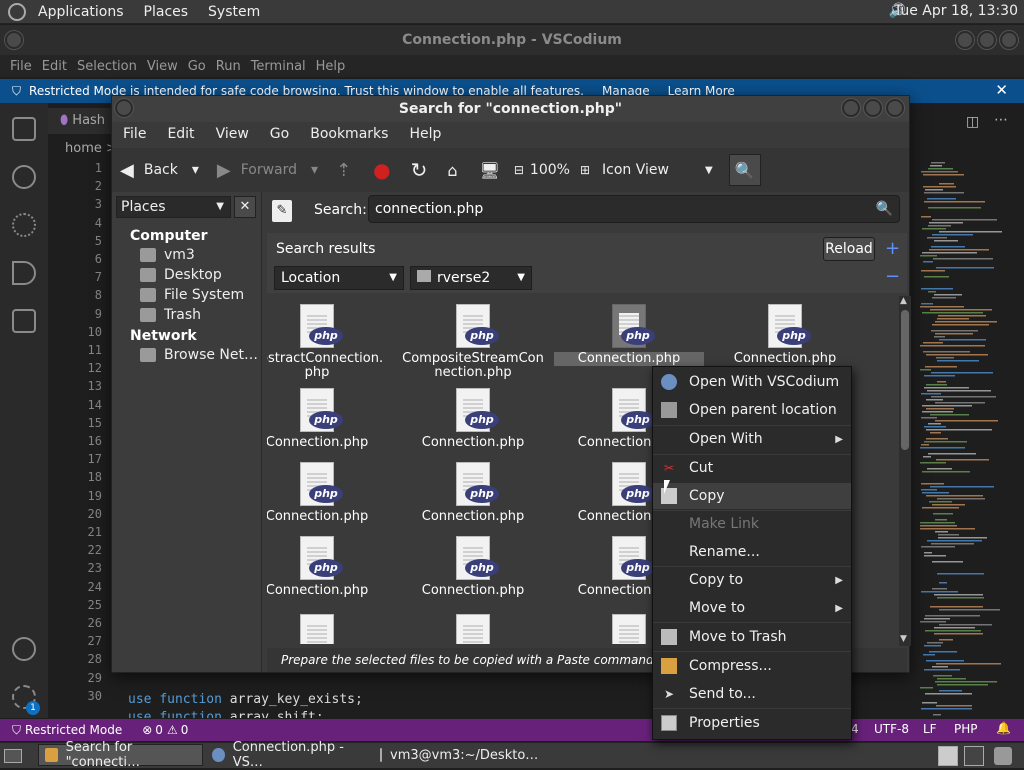 Image resolution: width=1024 pixels, height=770 pixels. I want to click on criteria-type-select: Location ▼, so click(339, 278).